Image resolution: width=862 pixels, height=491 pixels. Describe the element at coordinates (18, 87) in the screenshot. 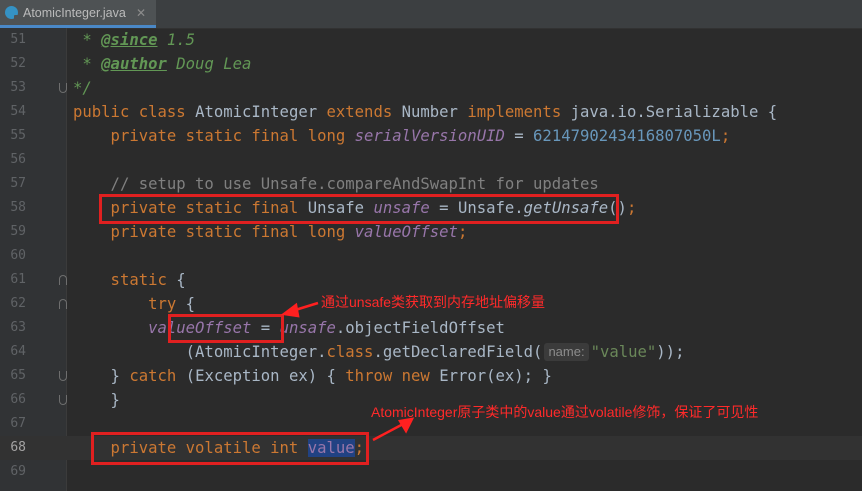

I see `line-number: 53` at that location.